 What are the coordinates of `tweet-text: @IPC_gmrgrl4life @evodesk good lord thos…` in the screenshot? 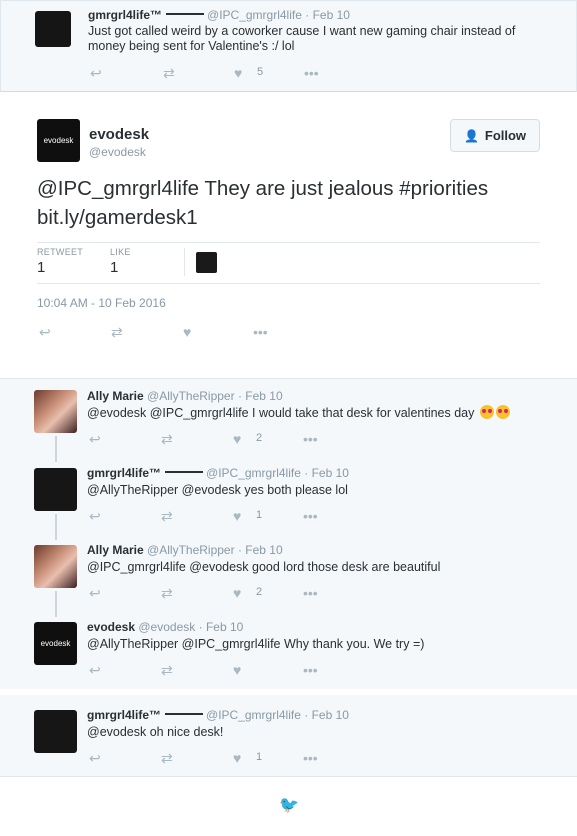 It's located at (264, 567).